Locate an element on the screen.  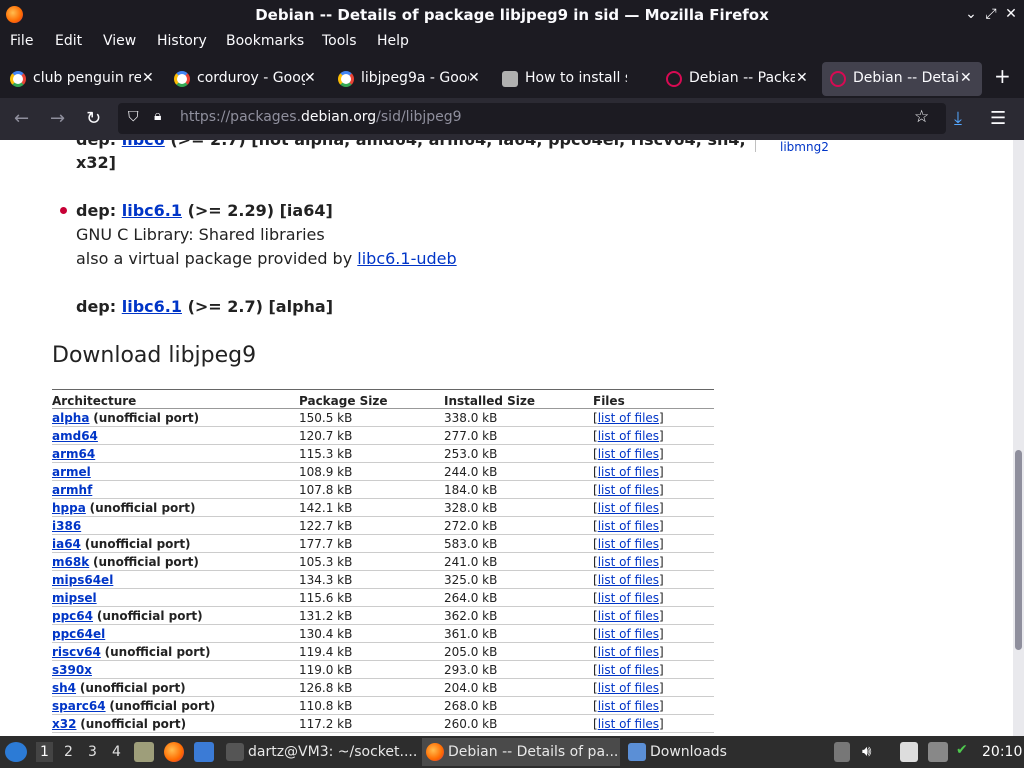
arch-link: armhf is located at coordinates (72, 490).